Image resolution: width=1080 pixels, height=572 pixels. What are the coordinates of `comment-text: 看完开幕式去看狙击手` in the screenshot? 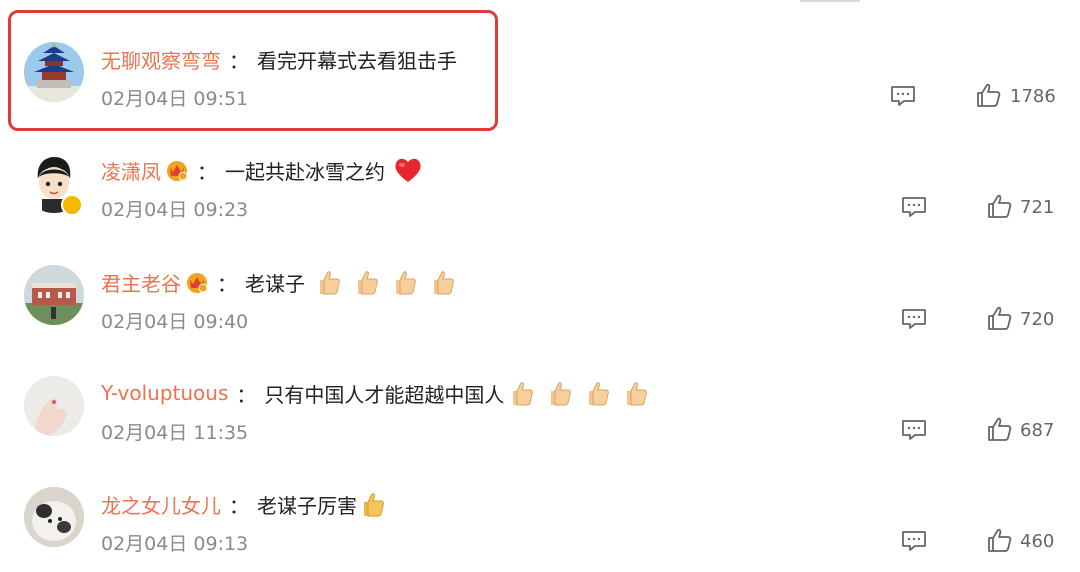 It's located at (357, 60).